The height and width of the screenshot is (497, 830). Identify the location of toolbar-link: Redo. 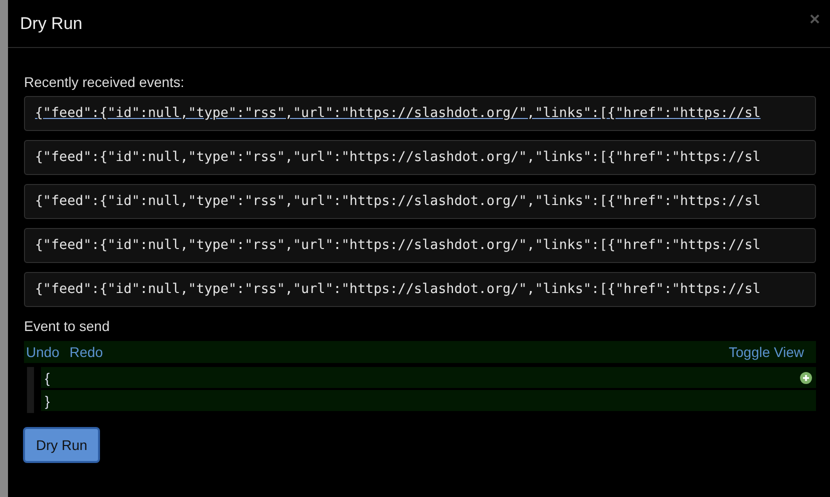
(86, 352).